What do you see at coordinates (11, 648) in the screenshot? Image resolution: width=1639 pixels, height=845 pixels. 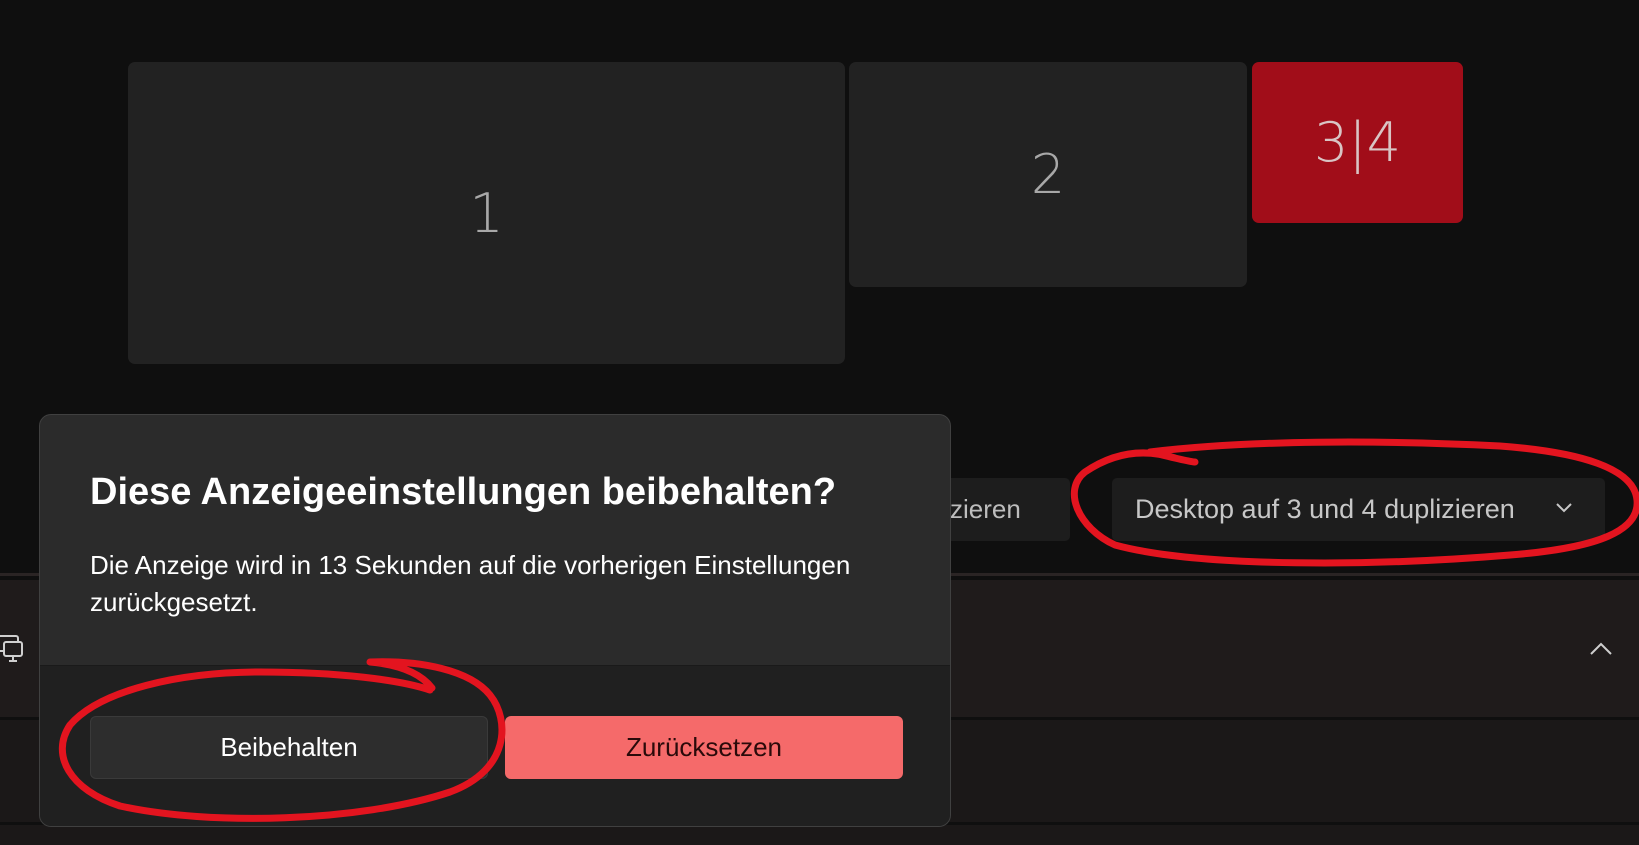 I see `multi-display-icon` at bounding box center [11, 648].